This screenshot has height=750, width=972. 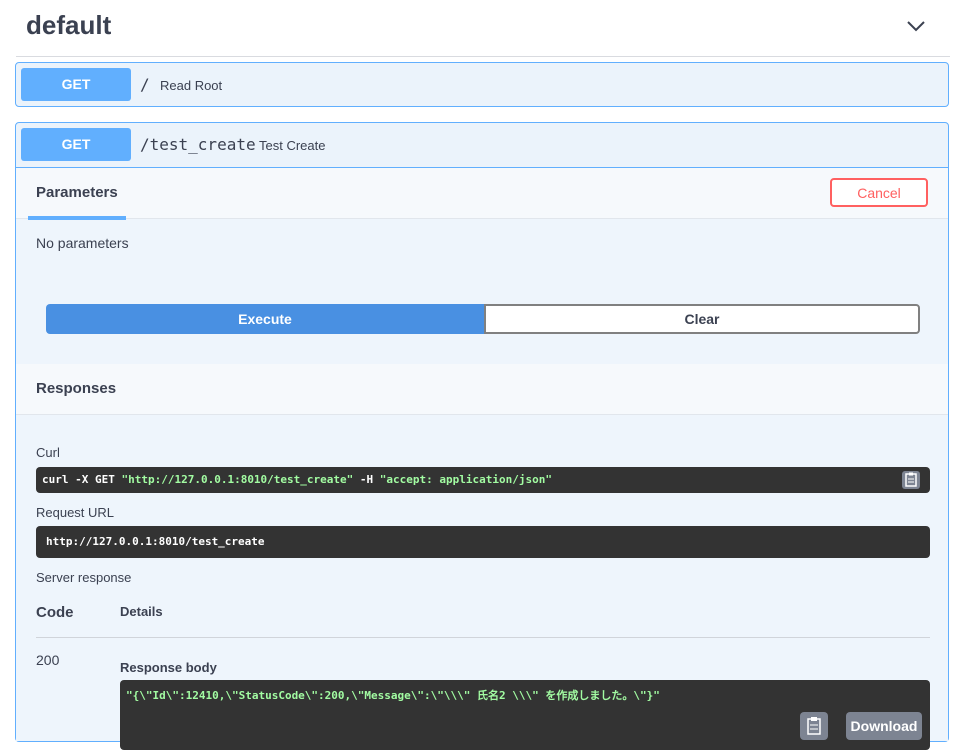 What do you see at coordinates (916, 26) in the screenshot?
I see `chevron-down-icon` at bounding box center [916, 26].